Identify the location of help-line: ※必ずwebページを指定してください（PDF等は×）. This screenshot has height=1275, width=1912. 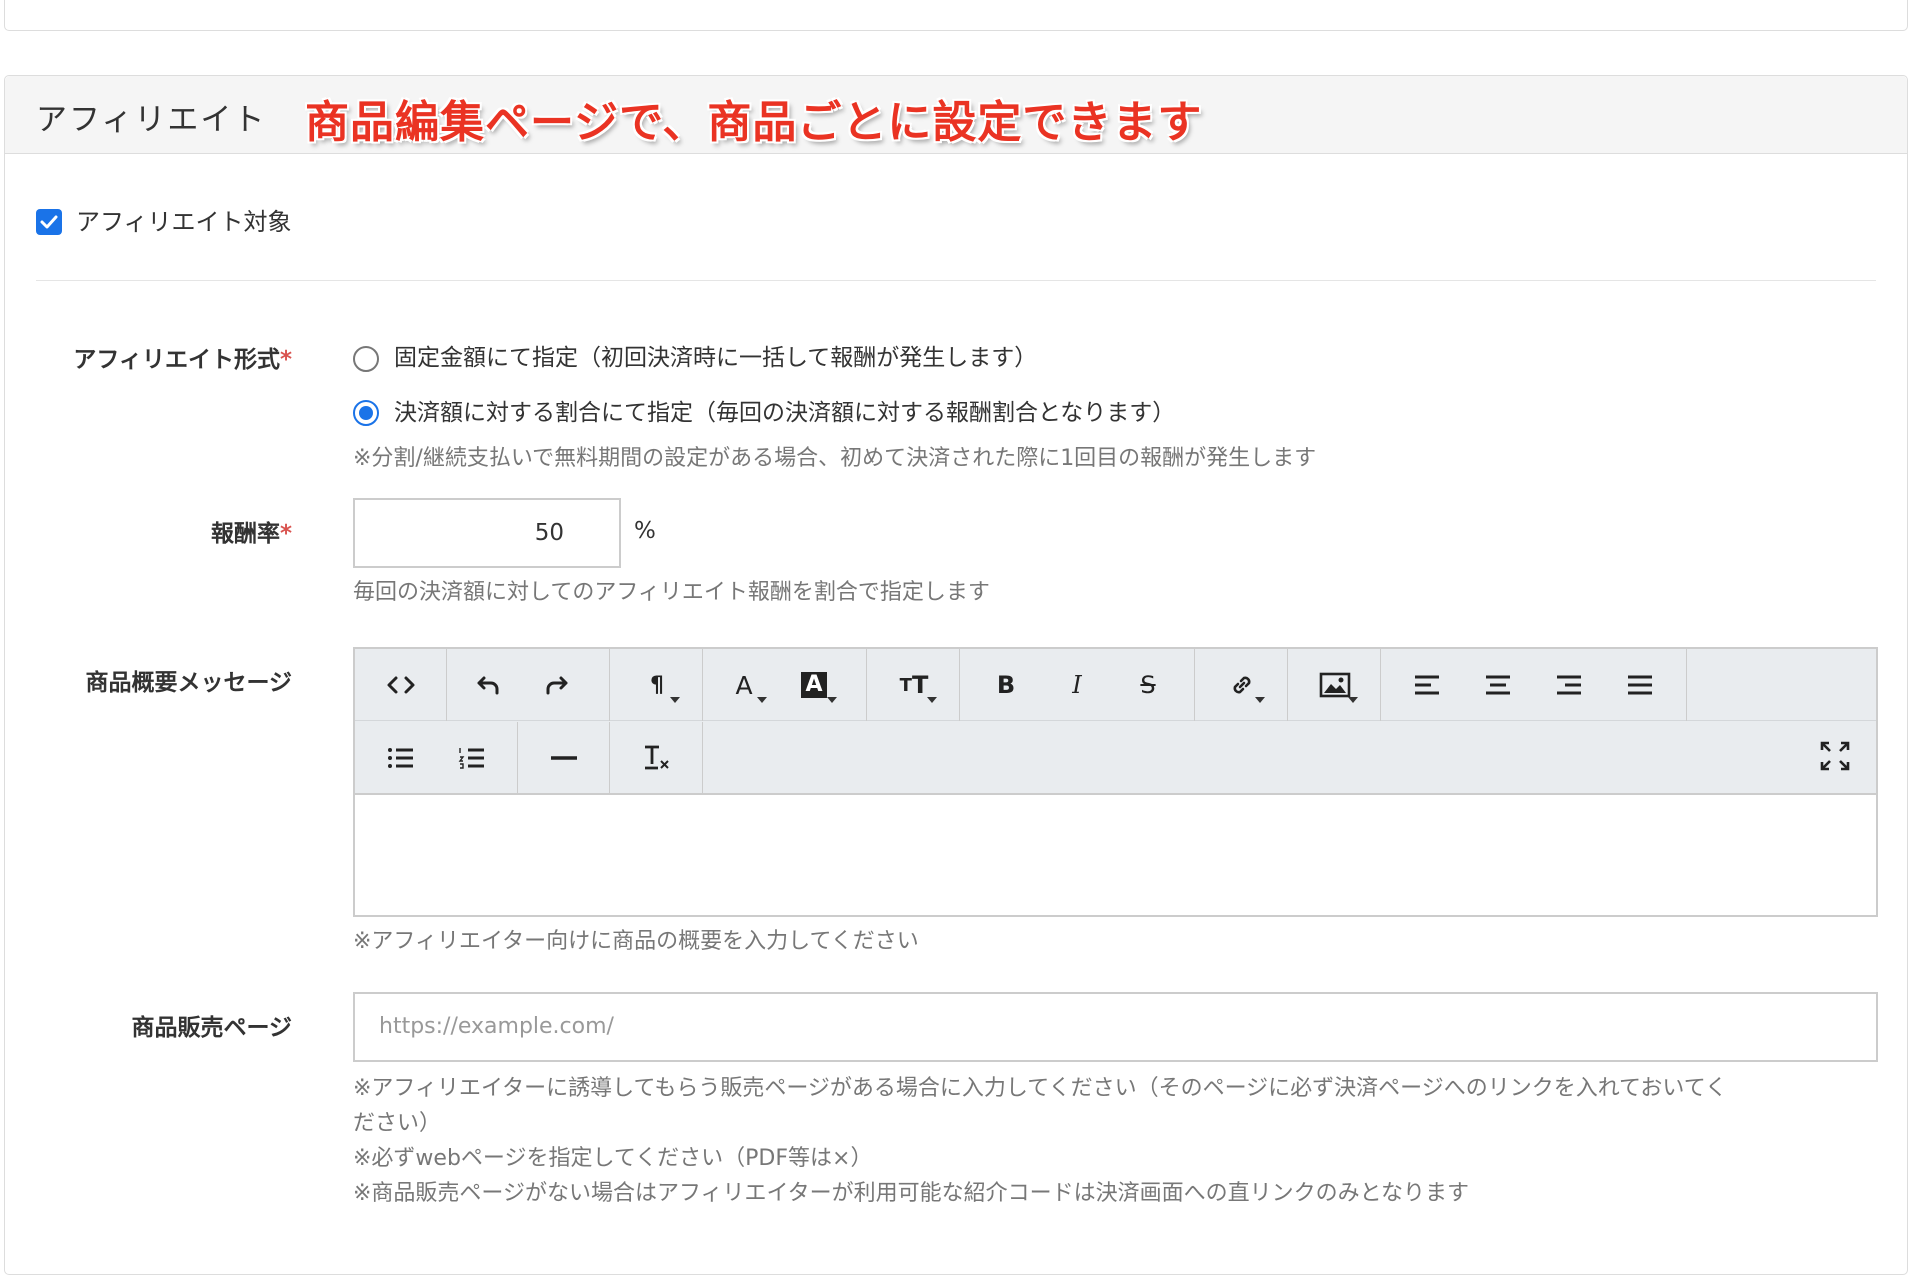
(613, 1158).